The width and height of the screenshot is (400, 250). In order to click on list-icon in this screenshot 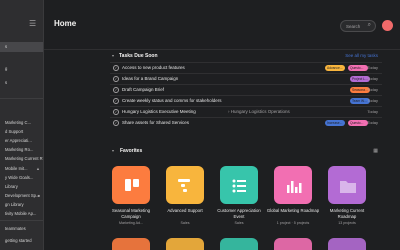, I will do `click(239, 186)`.